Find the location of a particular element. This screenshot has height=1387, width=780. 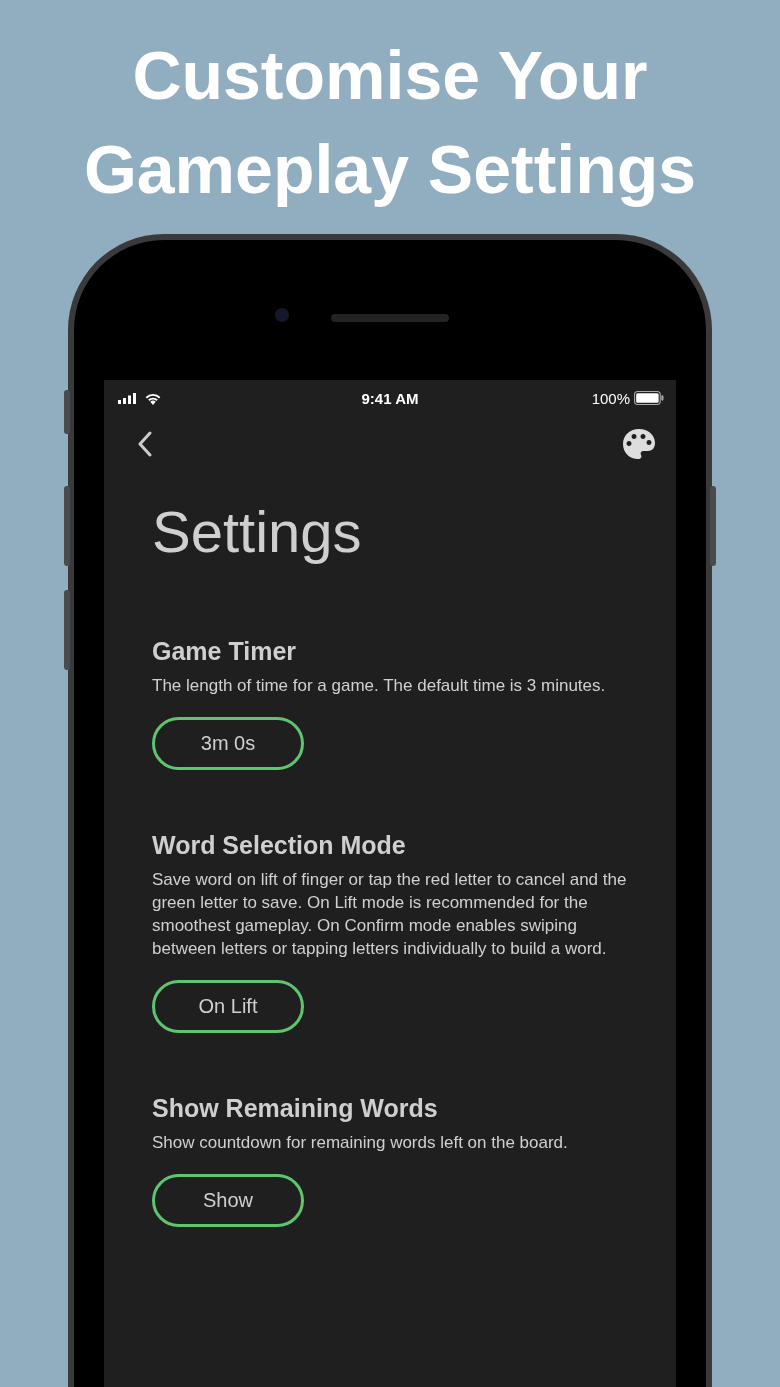

setting-title: Show Remaining Words is located at coordinates (295, 1108).